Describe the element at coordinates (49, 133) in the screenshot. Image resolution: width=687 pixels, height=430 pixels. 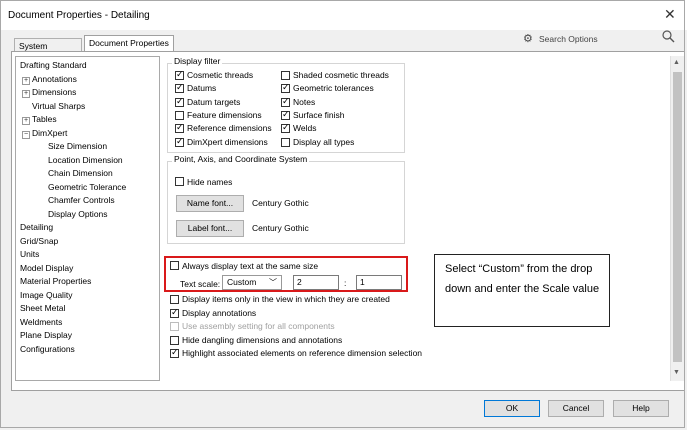
I see `tree-item: DimXpert` at that location.